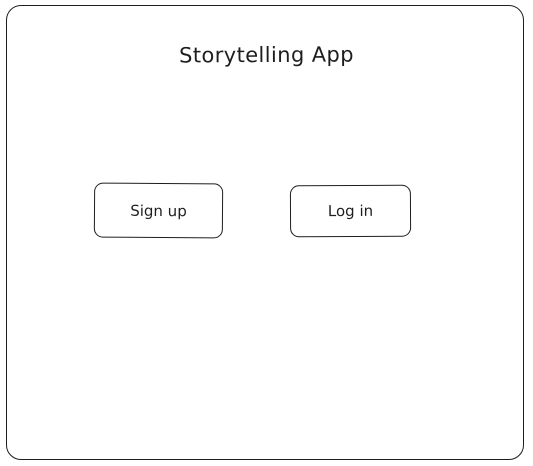 The width and height of the screenshot is (533, 466). Describe the element at coordinates (350, 211) in the screenshot. I see `log-in-button: Log in` at that location.